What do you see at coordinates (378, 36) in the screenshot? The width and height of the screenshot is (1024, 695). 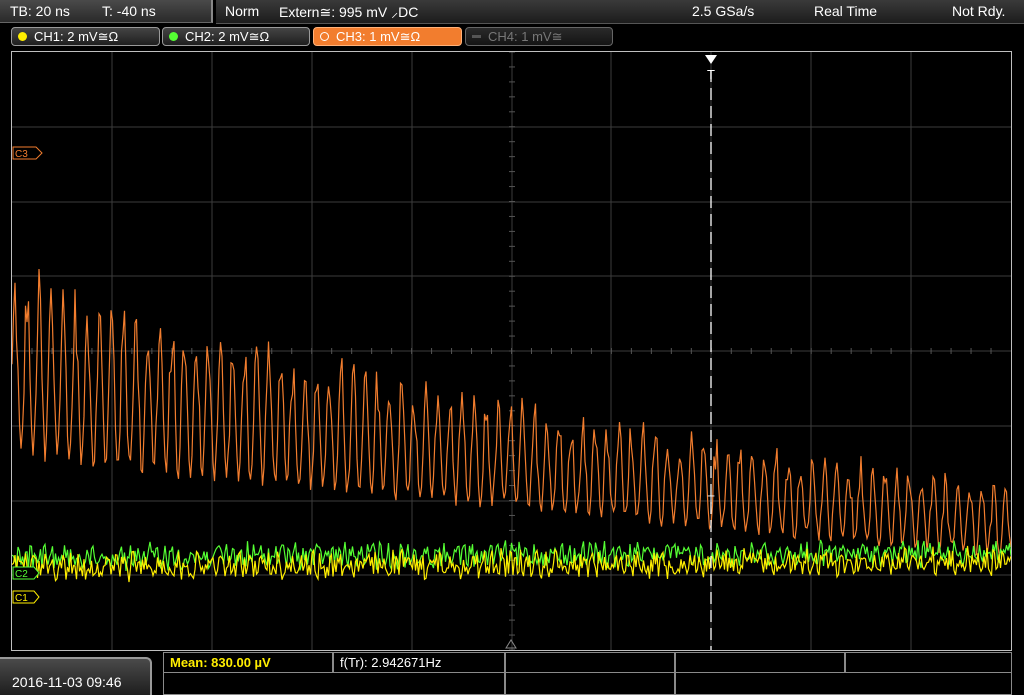 I see `ch3-label: CH3: 1 mV≅Ω` at bounding box center [378, 36].